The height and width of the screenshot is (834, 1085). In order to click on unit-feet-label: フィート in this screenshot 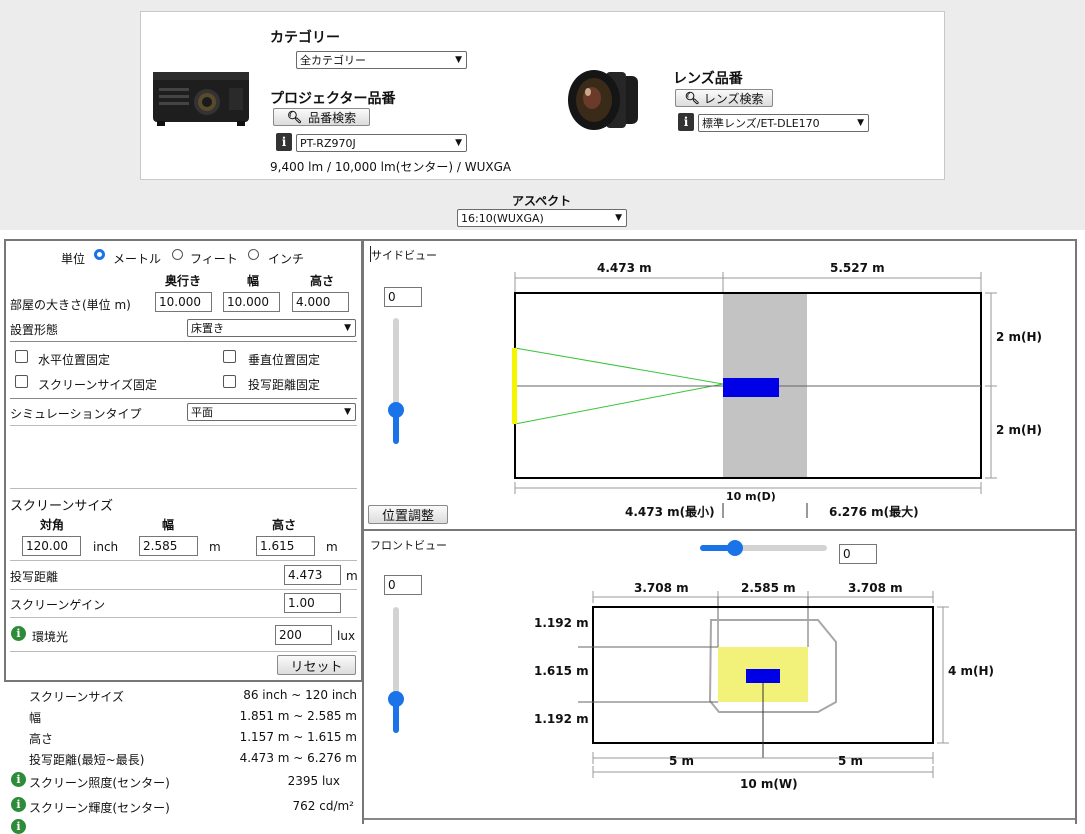, I will do `click(214, 259)`.